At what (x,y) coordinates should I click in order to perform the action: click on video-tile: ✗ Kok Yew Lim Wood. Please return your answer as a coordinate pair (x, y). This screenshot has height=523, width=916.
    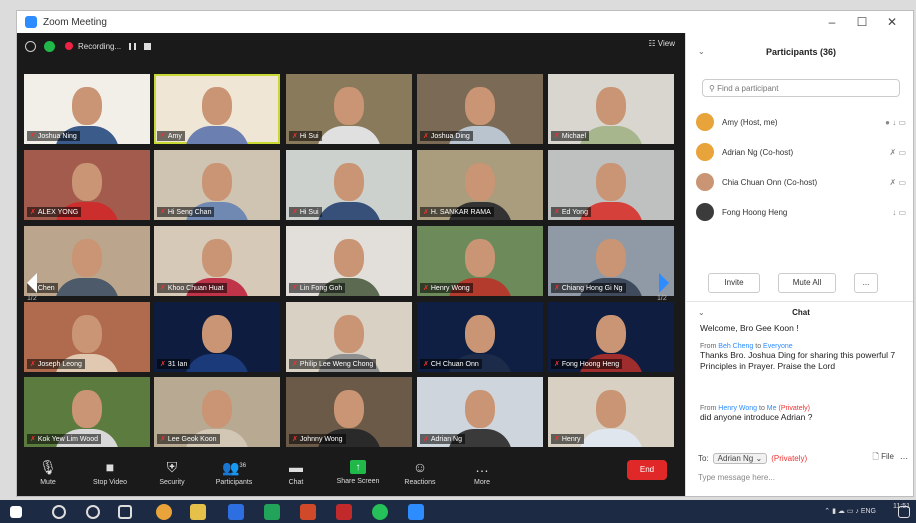
    Looking at the image, I should click on (87, 412).